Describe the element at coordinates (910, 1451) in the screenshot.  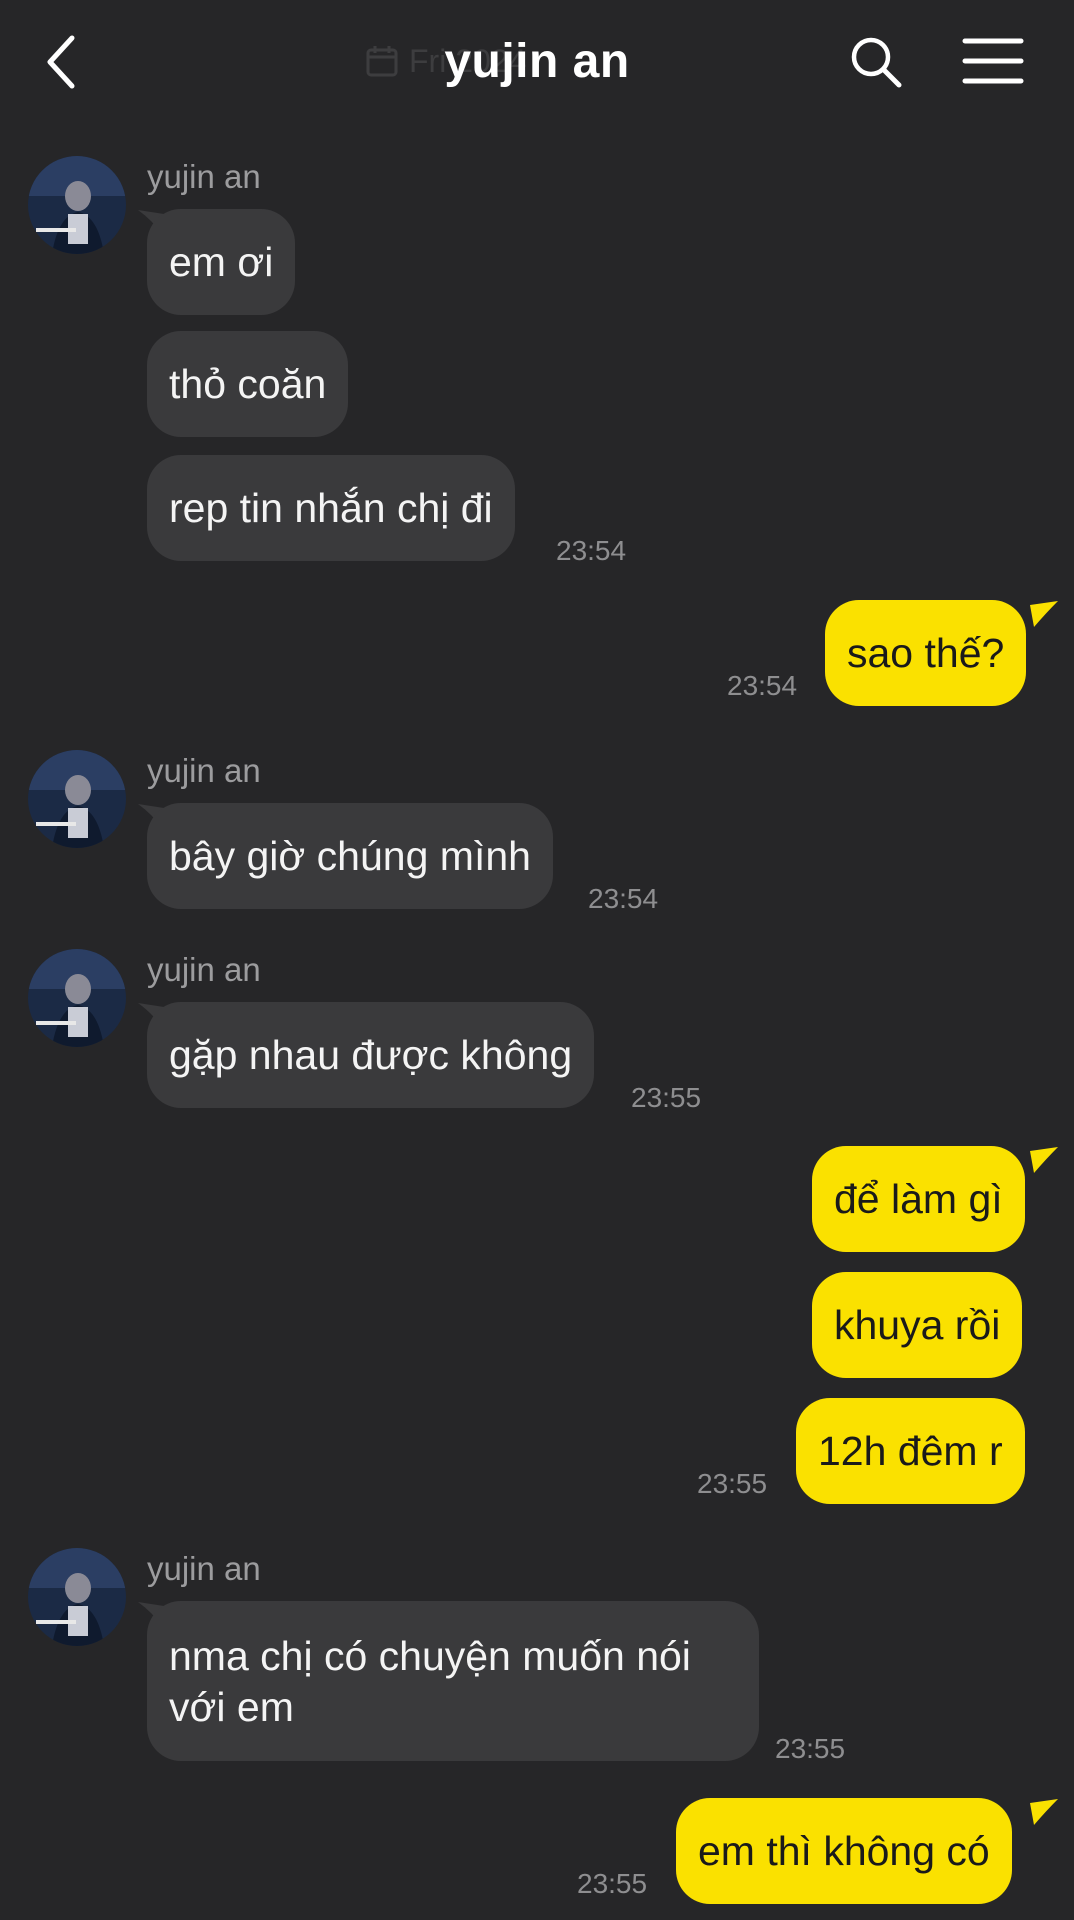
I see `message-bubble-outgoing: 12h đêm r` at that location.